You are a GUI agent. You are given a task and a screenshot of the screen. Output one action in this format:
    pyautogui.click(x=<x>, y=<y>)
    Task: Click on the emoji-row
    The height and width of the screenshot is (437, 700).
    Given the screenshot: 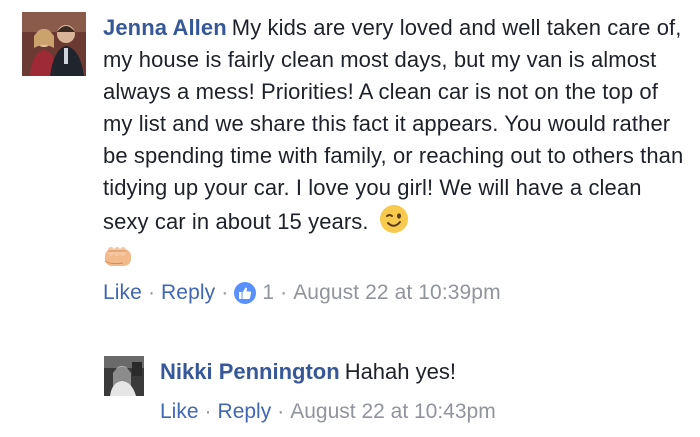 What is the action you would take?
    pyautogui.click(x=395, y=260)
    